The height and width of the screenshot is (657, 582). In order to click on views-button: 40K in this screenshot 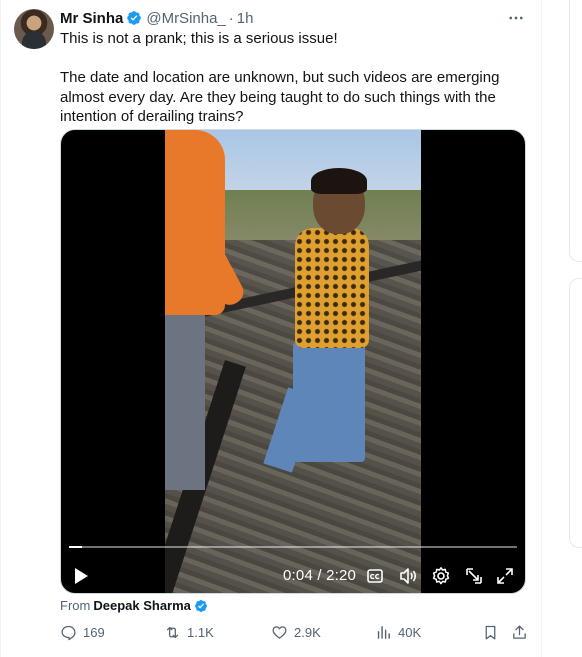, I will do `click(398, 632)`.